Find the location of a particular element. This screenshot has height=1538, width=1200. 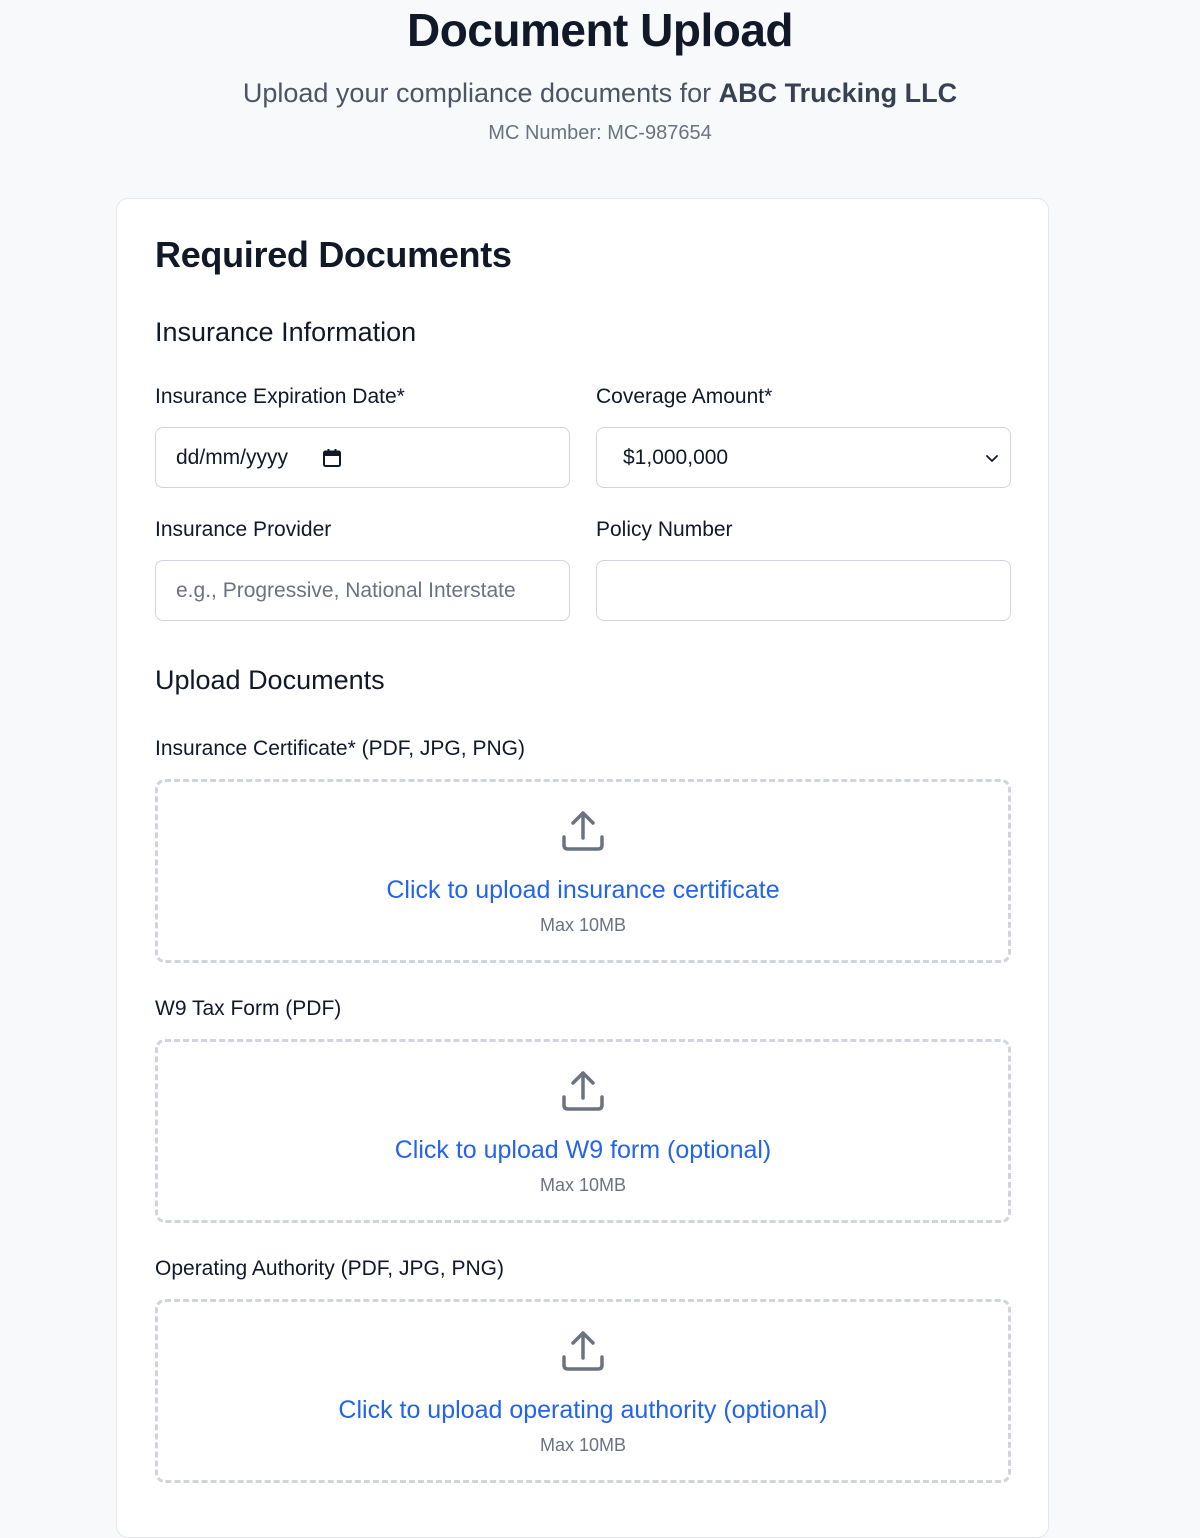

chevron-down-icon is located at coordinates (992, 458).